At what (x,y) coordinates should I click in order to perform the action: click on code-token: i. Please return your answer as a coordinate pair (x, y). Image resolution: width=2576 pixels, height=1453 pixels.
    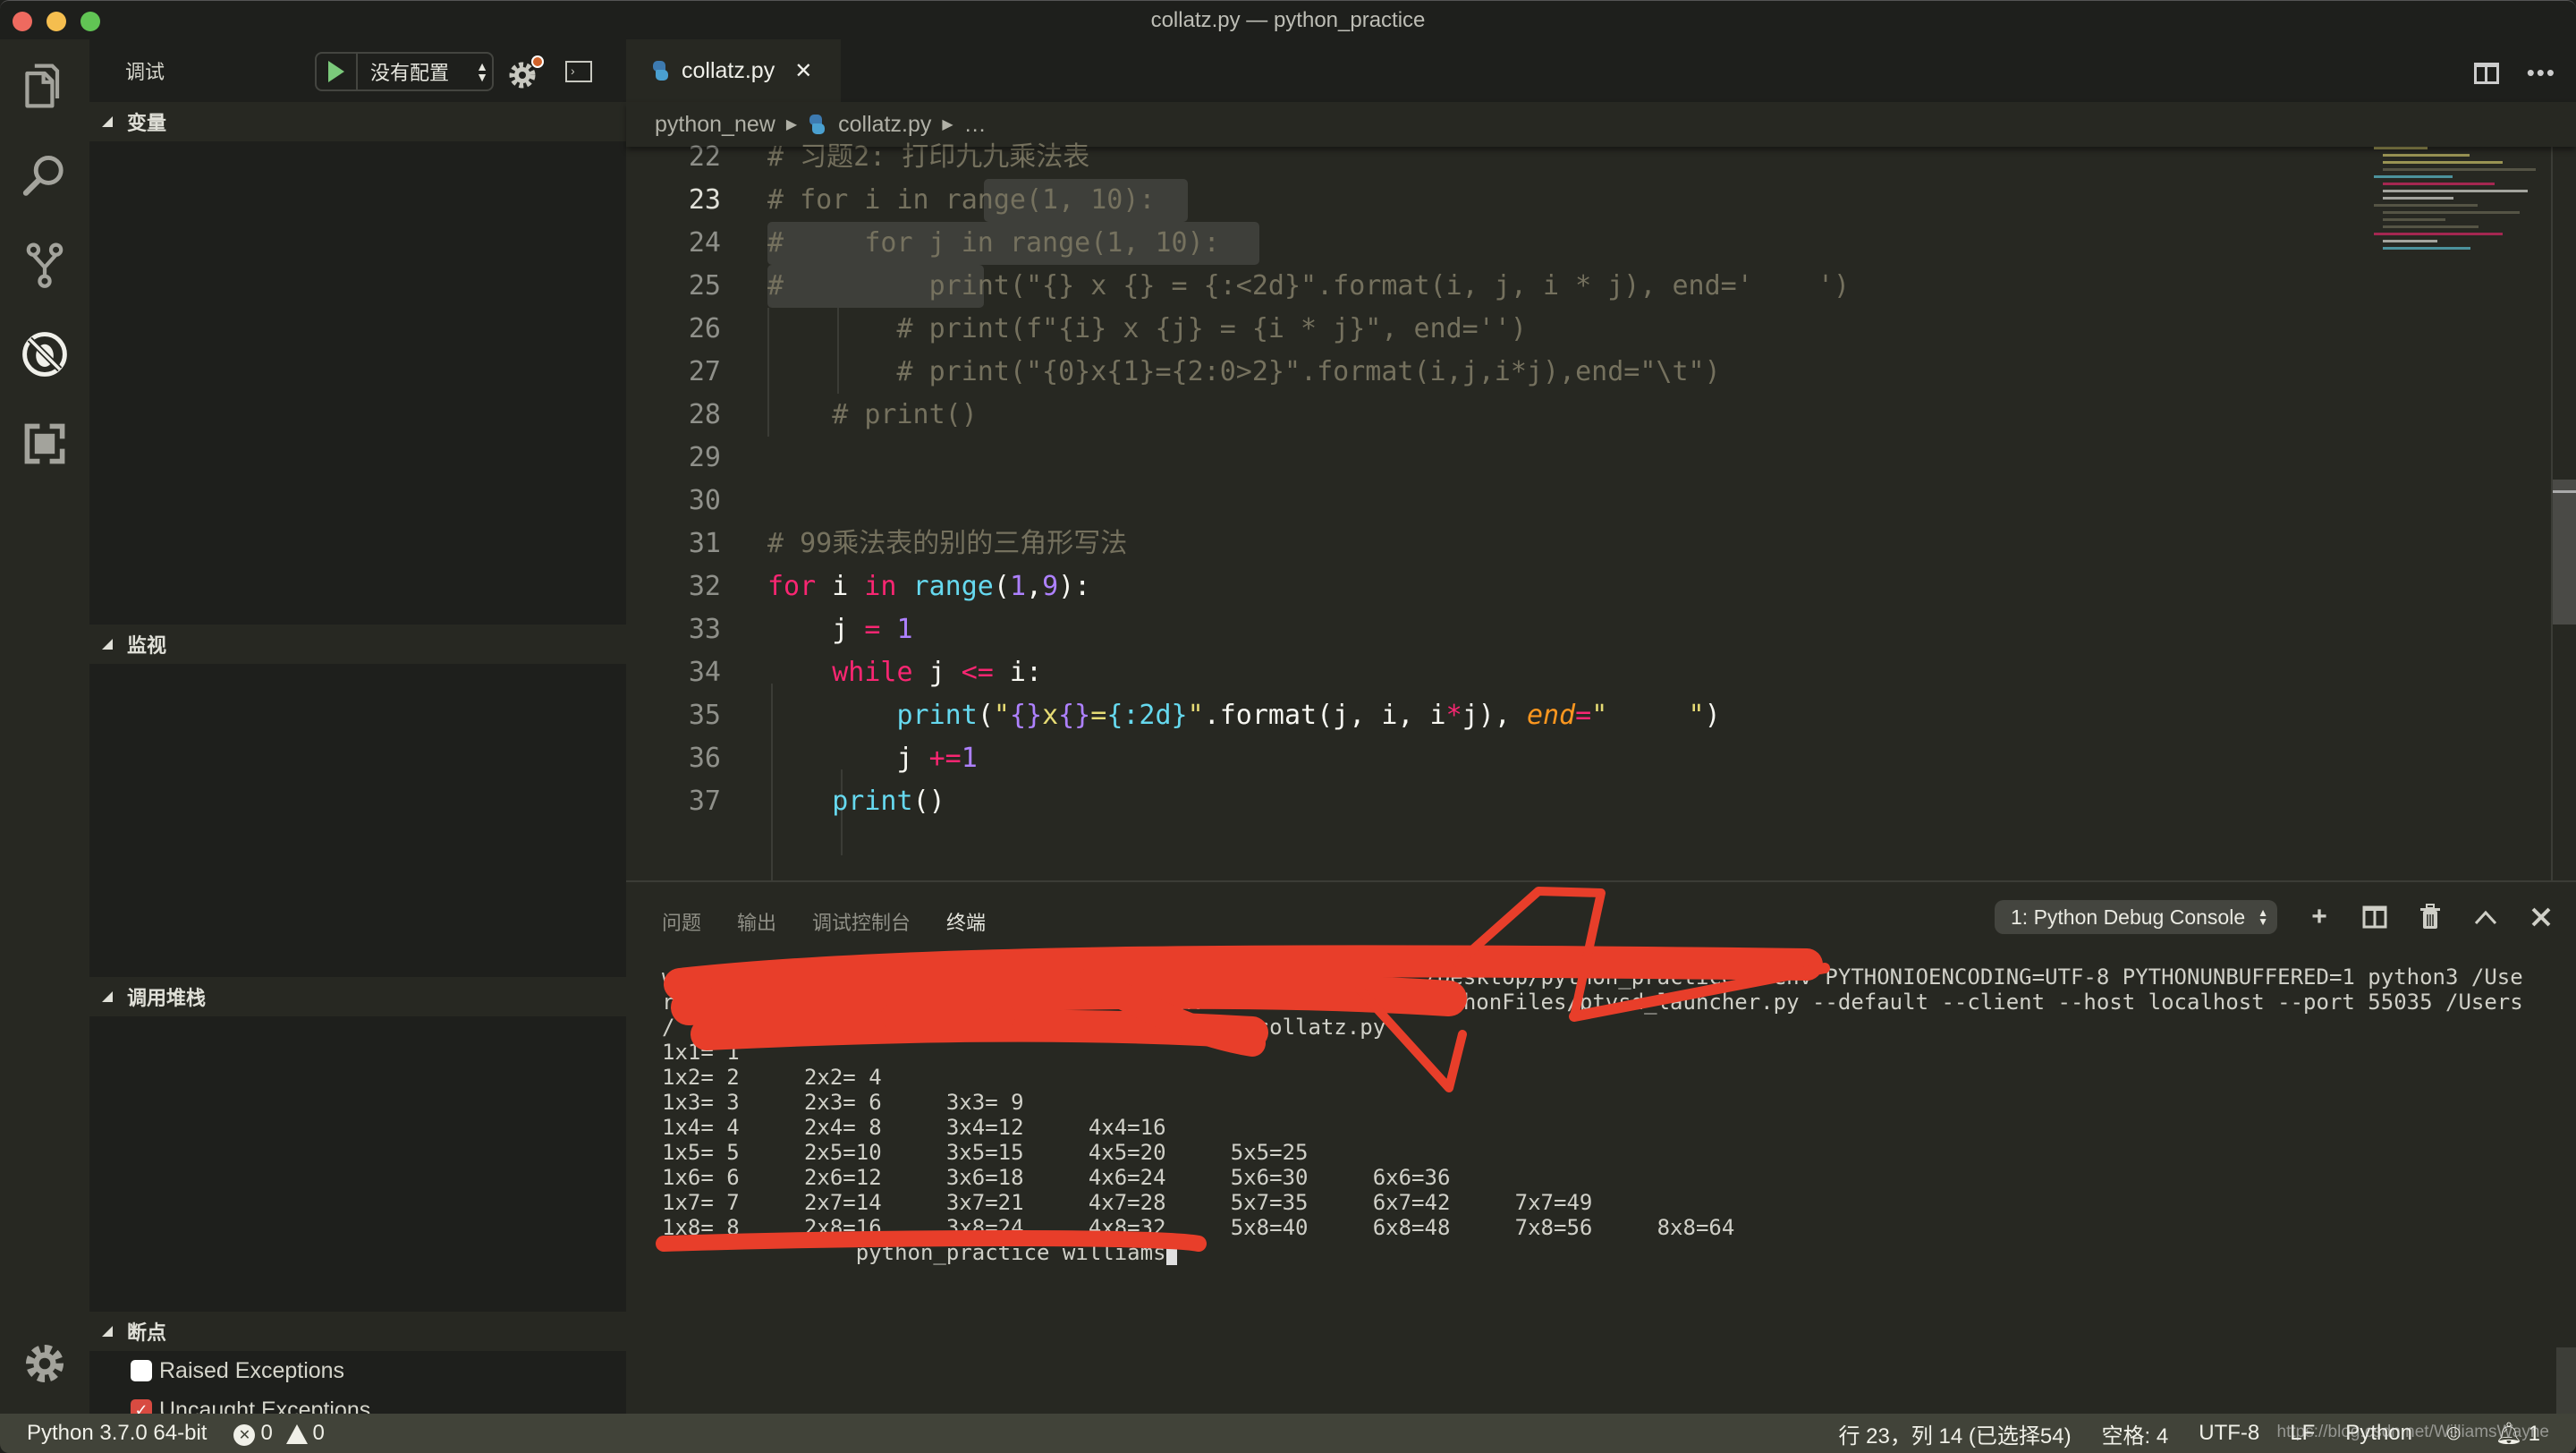
    Looking at the image, I should click on (840, 586).